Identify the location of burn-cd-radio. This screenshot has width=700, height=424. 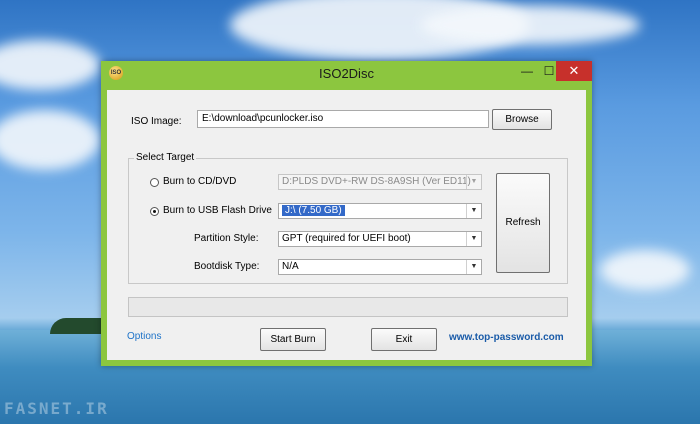
(154, 182).